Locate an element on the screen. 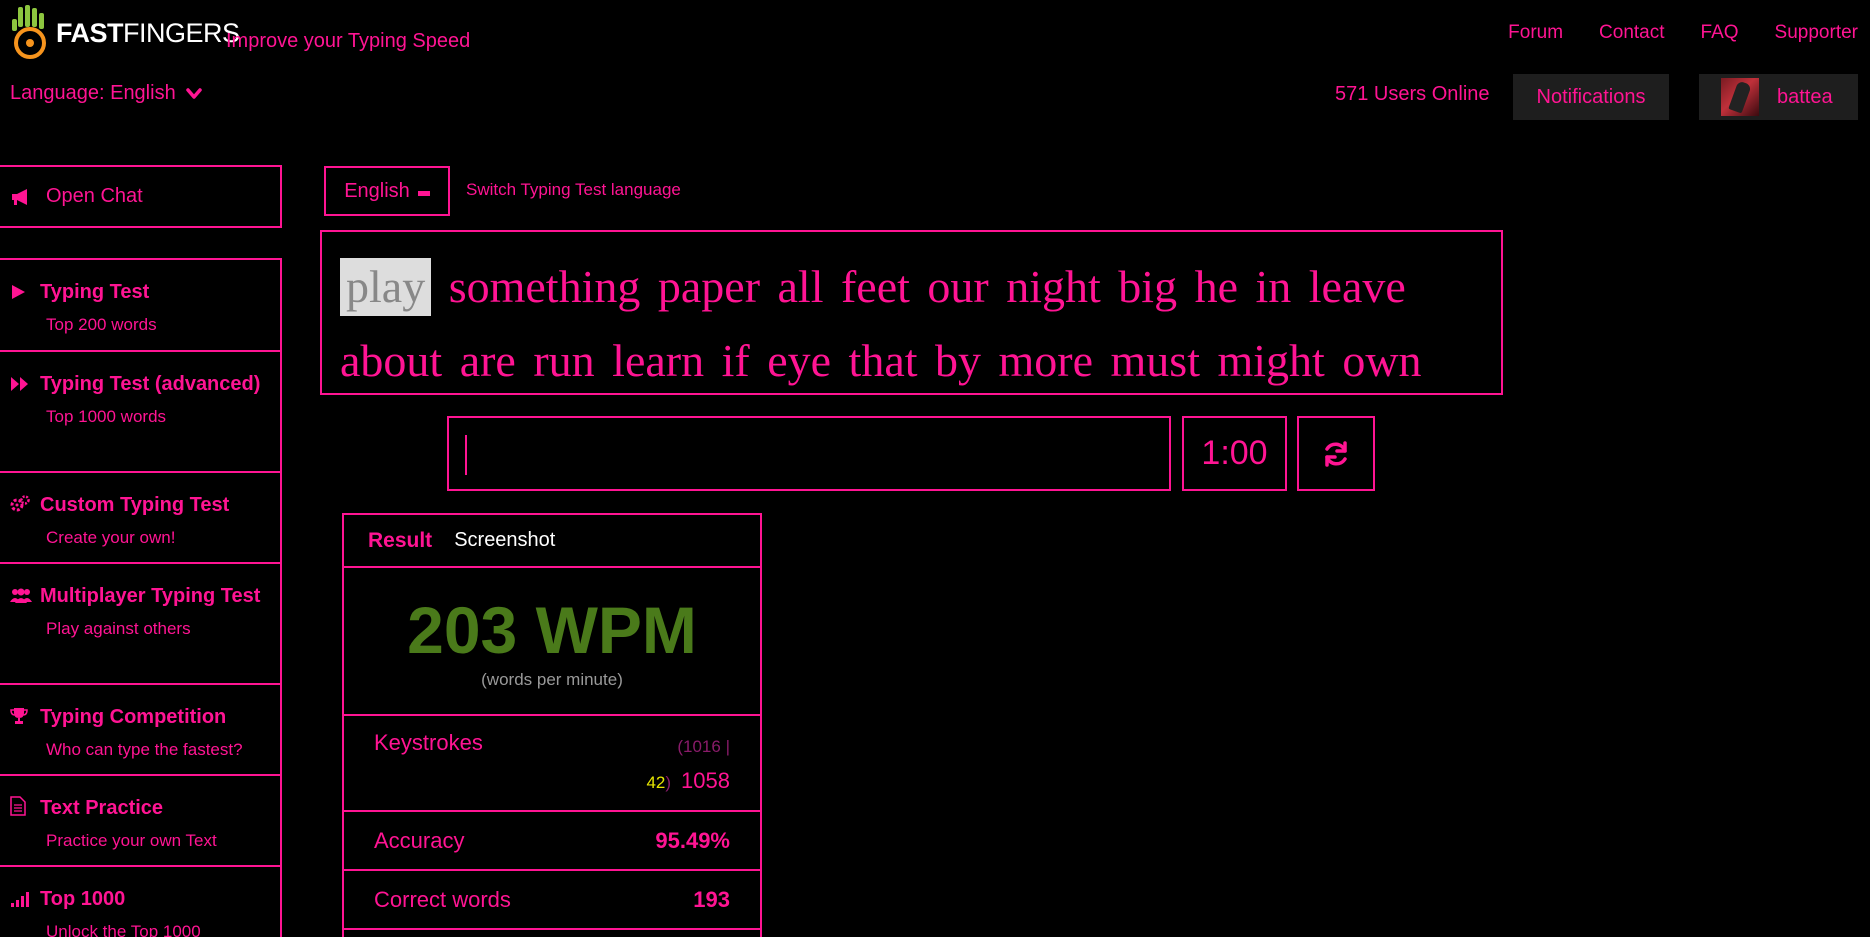  sidebar-item-subtitle: Create your own! is located at coordinates (111, 537).